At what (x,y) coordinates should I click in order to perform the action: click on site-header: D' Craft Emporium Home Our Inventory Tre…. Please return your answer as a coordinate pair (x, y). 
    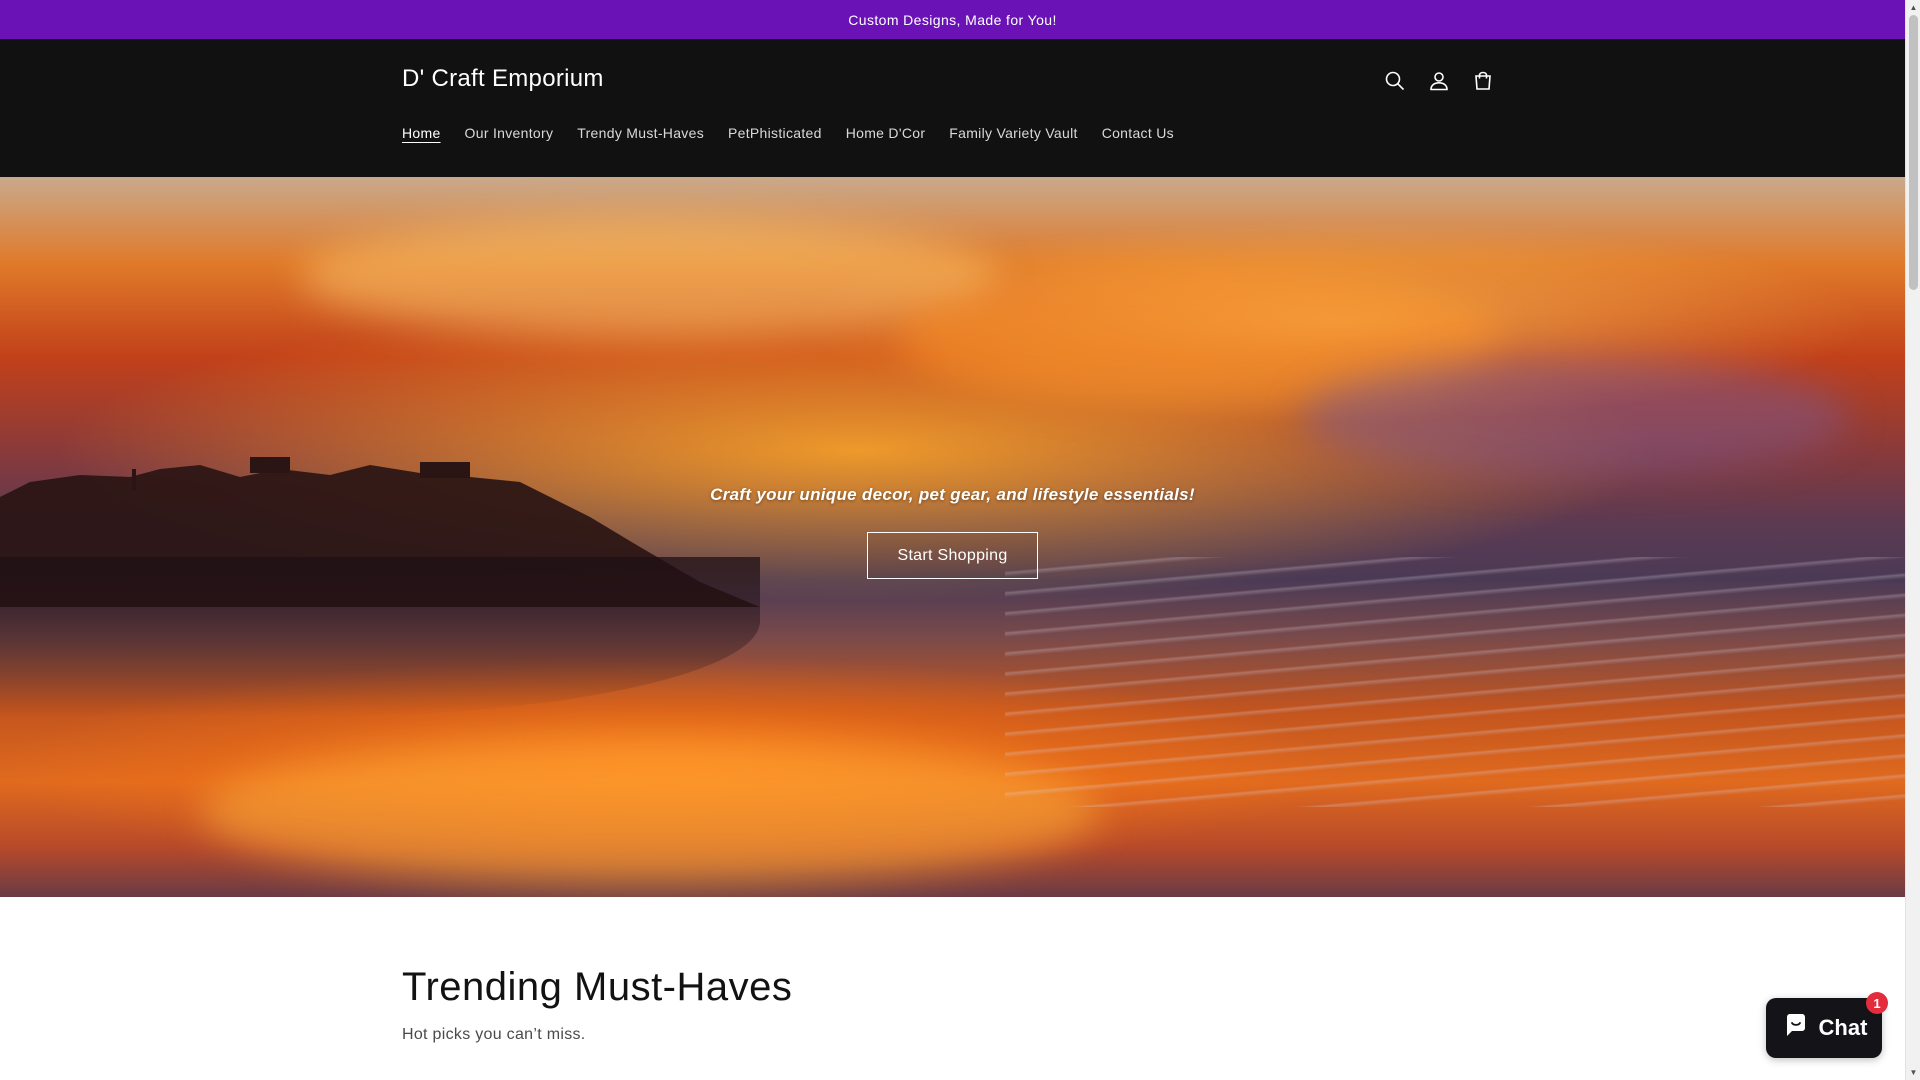
    Looking at the image, I should click on (952, 108).